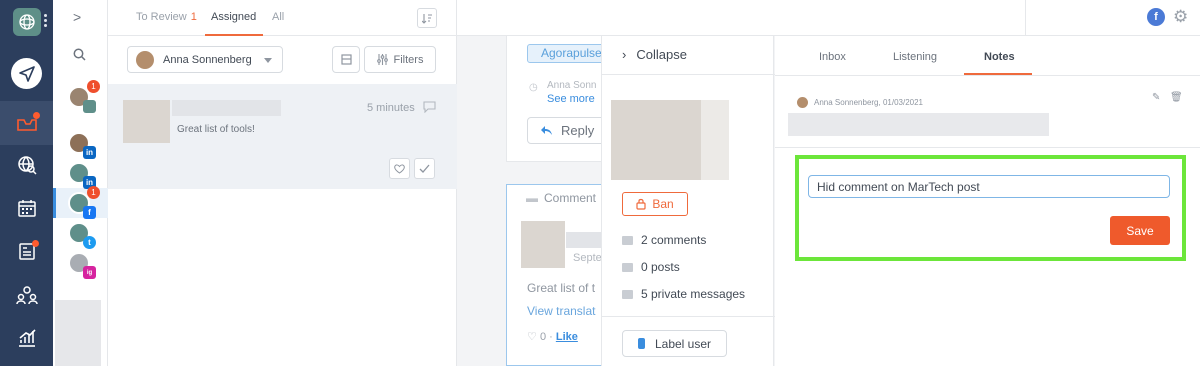 Image resolution: width=1200 pixels, height=366 pixels. Describe the element at coordinates (429, 109) in the screenshot. I see `comment-bubble-icon` at that location.